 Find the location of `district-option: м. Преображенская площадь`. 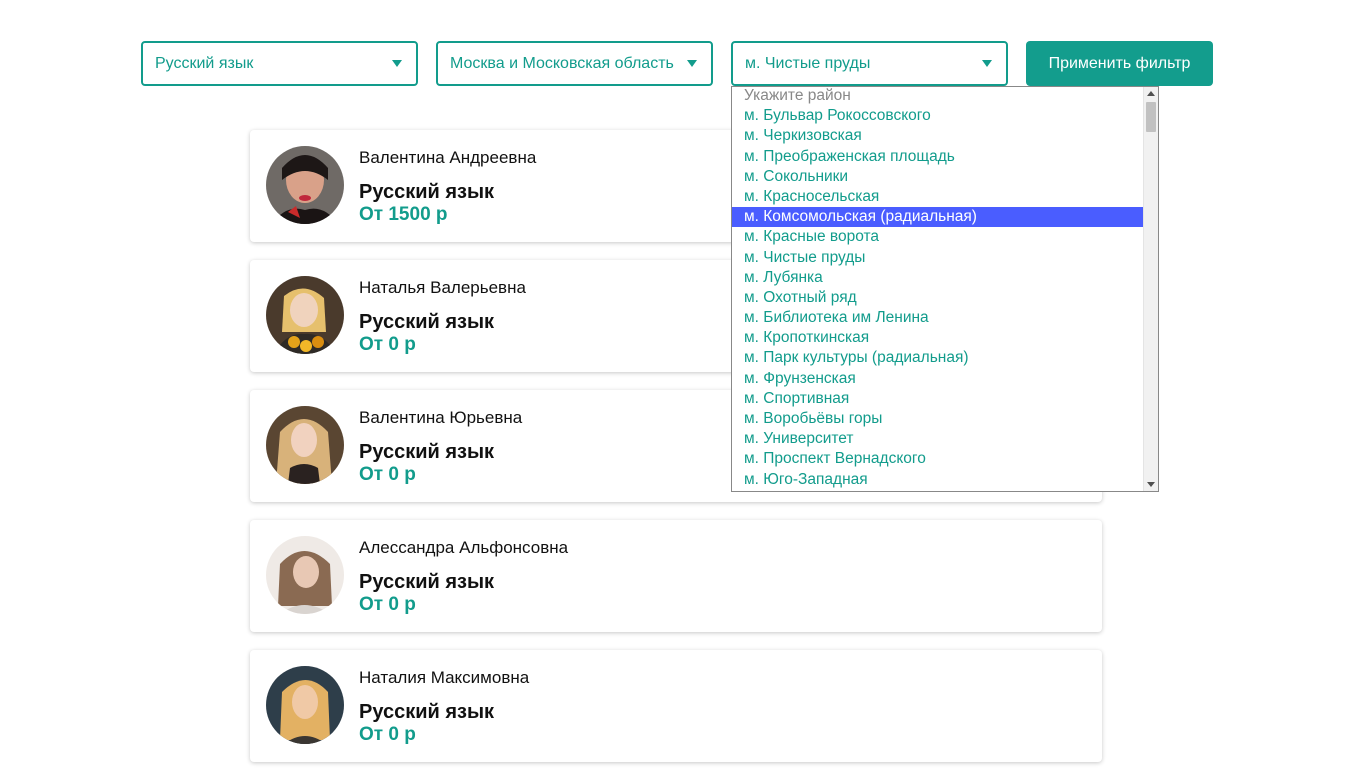

district-option: м. Преображенская площадь is located at coordinates (938, 157).